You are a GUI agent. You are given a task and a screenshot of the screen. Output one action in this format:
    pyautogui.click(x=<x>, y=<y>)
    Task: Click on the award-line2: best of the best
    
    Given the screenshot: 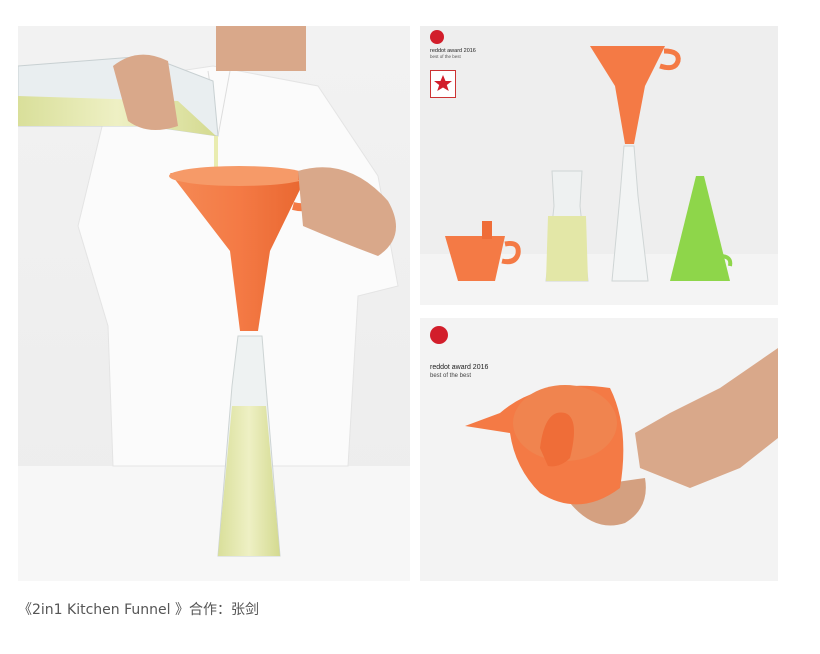 What is the action you would take?
    pyautogui.click(x=445, y=56)
    